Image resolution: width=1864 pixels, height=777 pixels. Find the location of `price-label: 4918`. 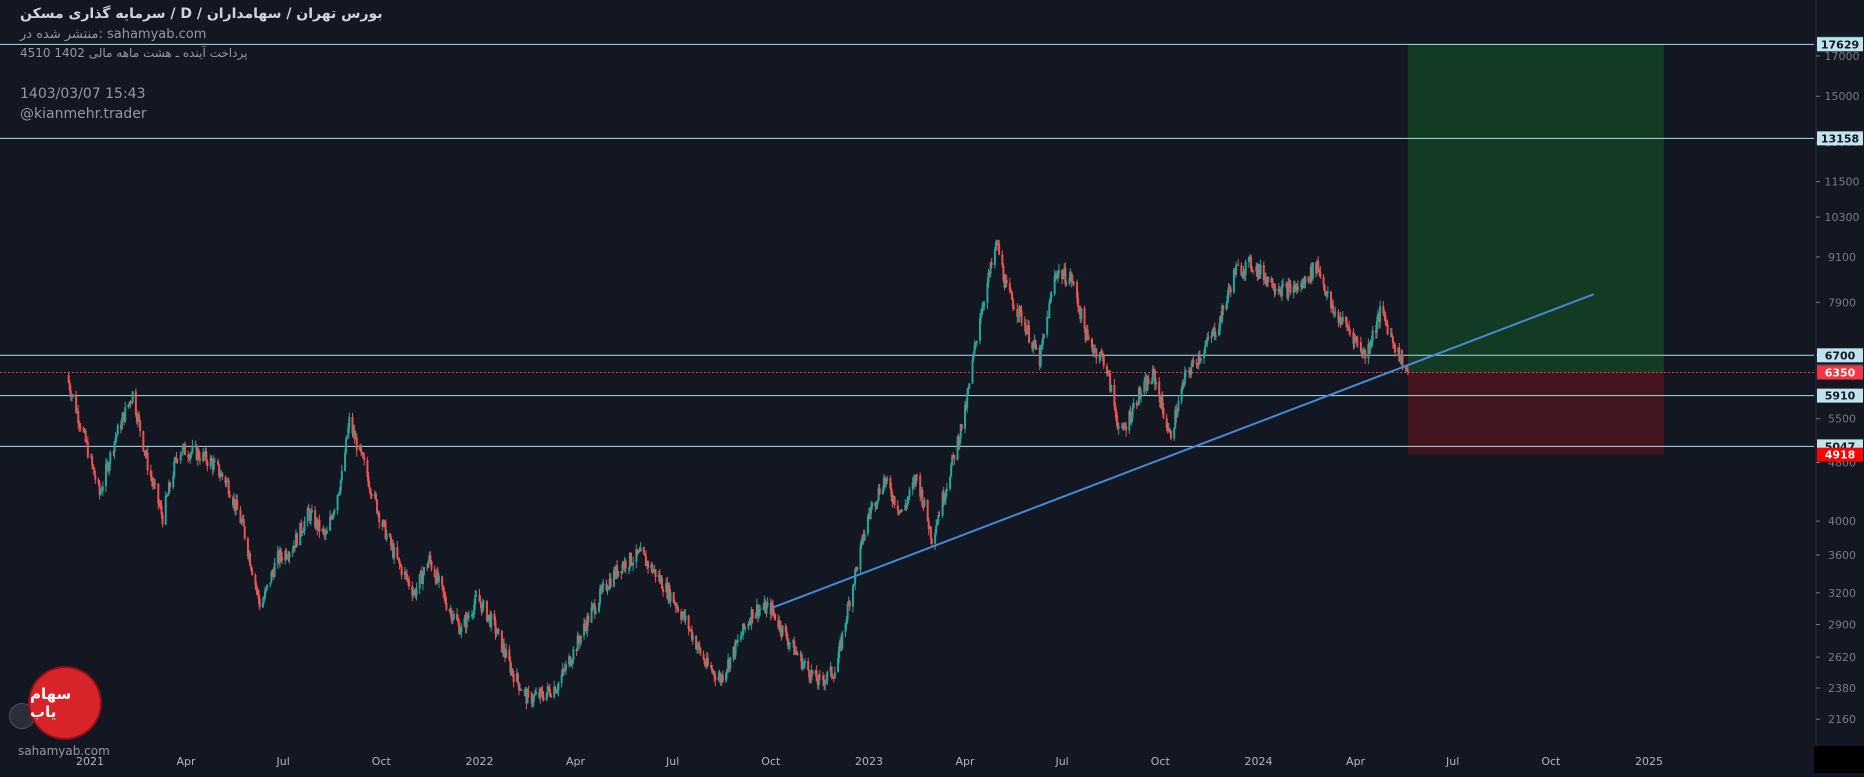

price-label: 4918 is located at coordinates (1840, 455).